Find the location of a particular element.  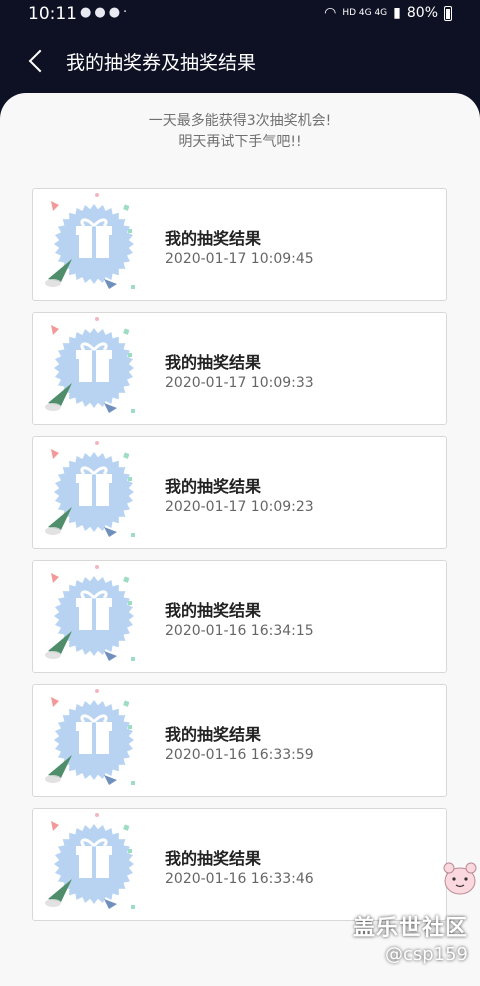

result-card: 我的抽奖结果 2020-01-16 16:33:59 is located at coordinates (239, 740).